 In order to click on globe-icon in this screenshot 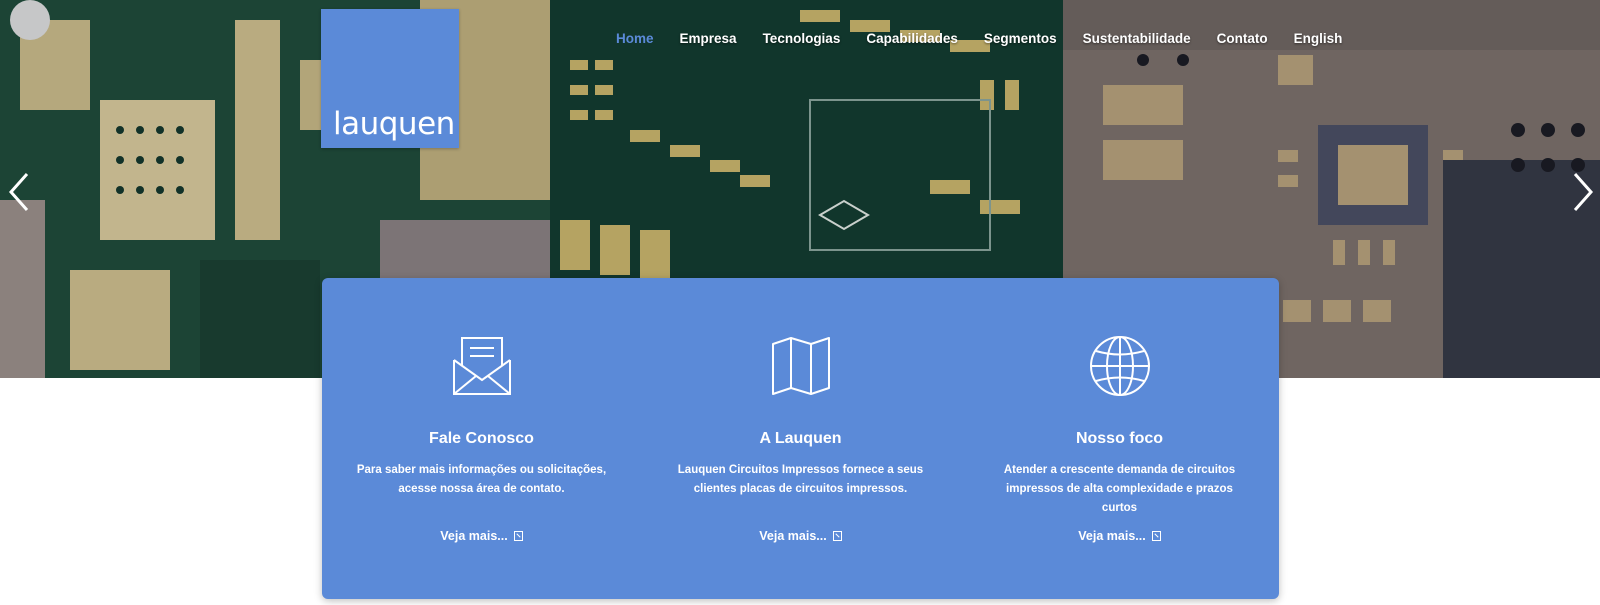, I will do `click(1119, 366)`.